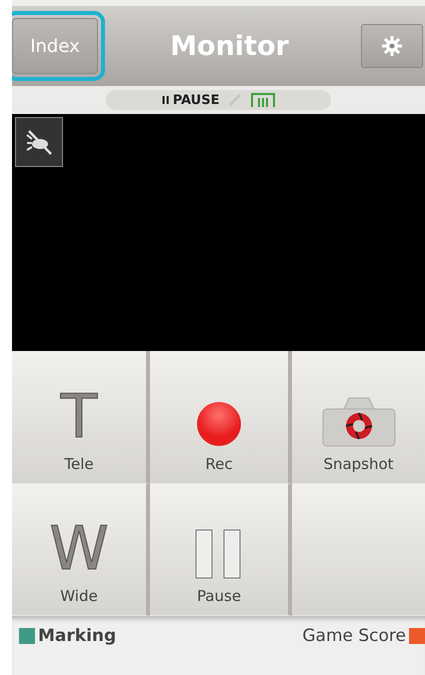  I want to click on zoom-glyph-icon: T, so click(79, 416).